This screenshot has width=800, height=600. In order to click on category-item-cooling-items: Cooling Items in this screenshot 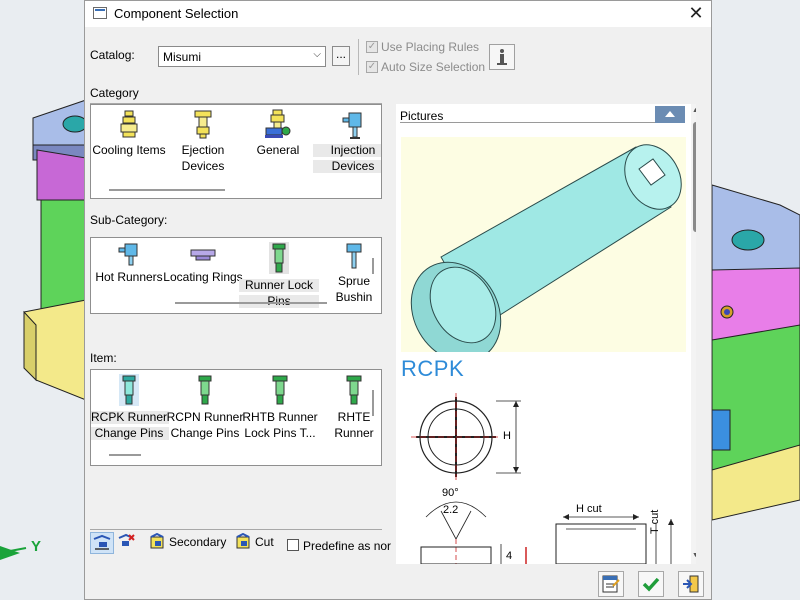, I will do `click(130, 134)`.